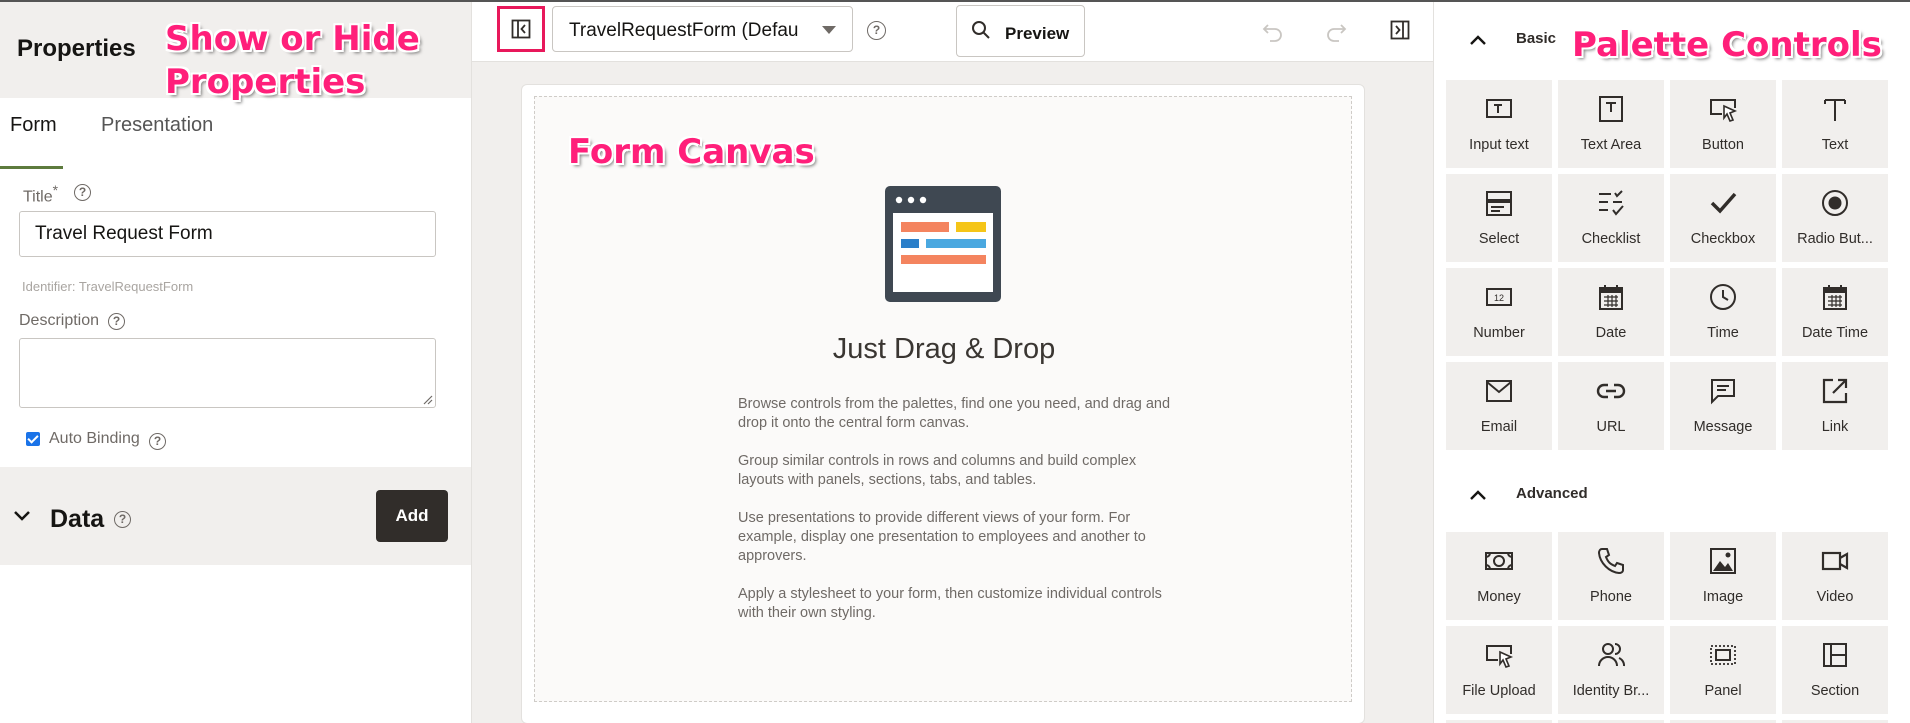 The height and width of the screenshot is (723, 1910). Describe the element at coordinates (1723, 670) in the screenshot. I see `palette-item-panel: Panel` at that location.